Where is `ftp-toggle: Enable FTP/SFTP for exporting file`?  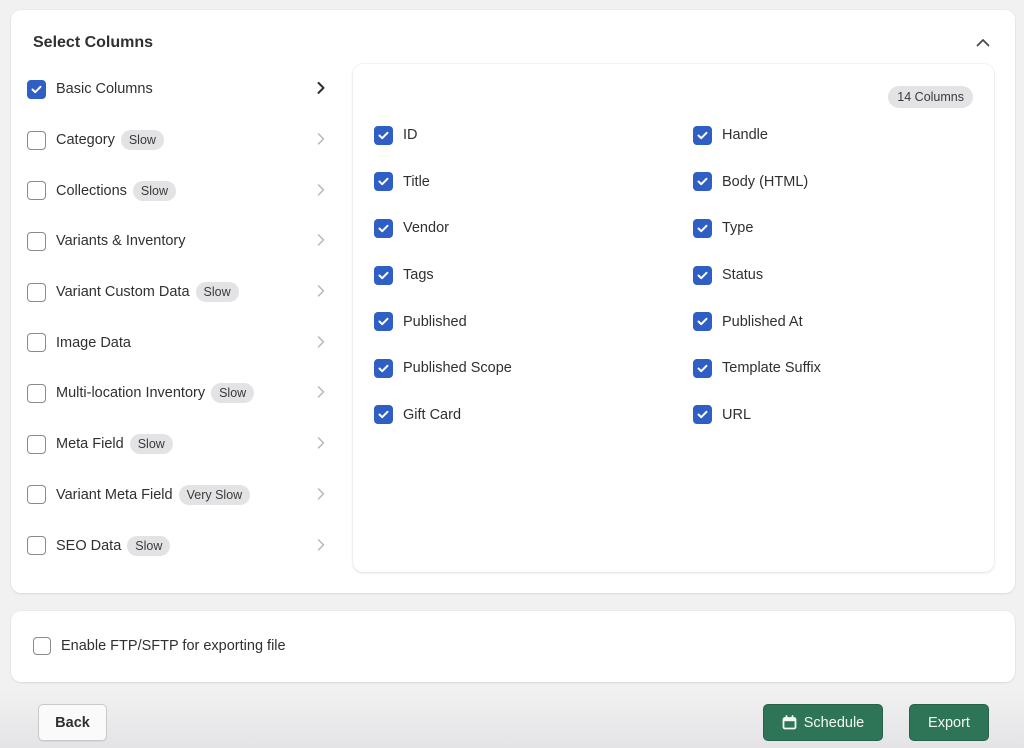
ftp-toggle: Enable FTP/SFTP for exporting file is located at coordinates (159, 646).